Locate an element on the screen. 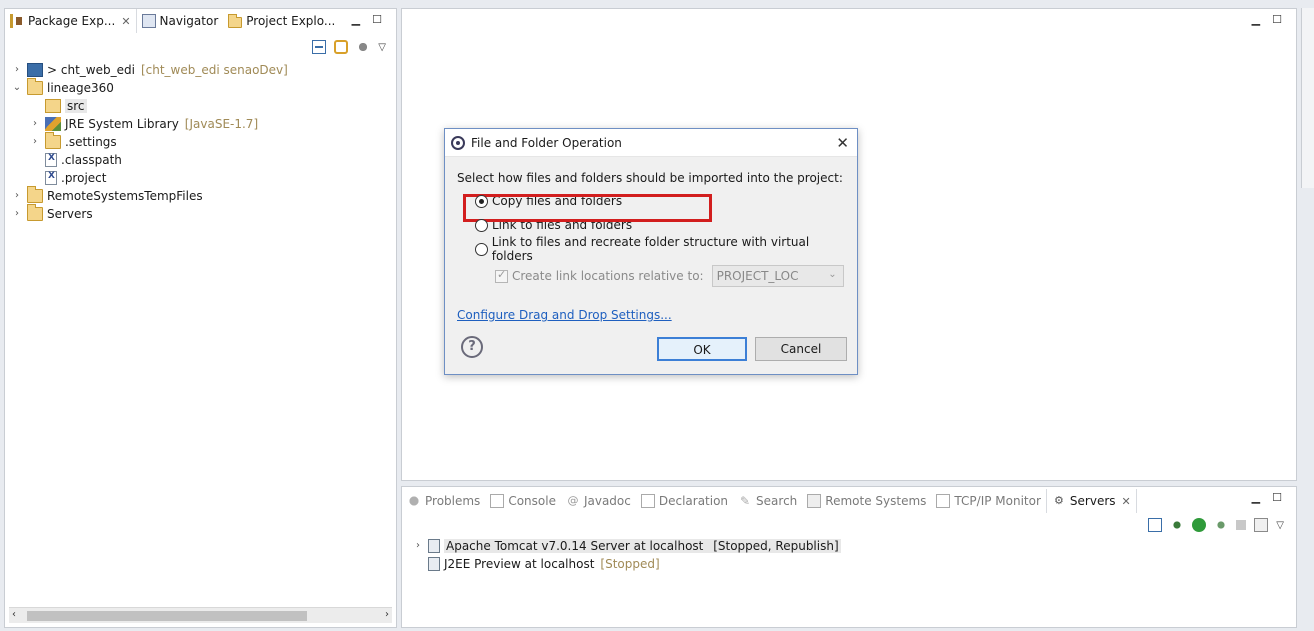  link-with-editor-icon is located at coordinates (341, 47).